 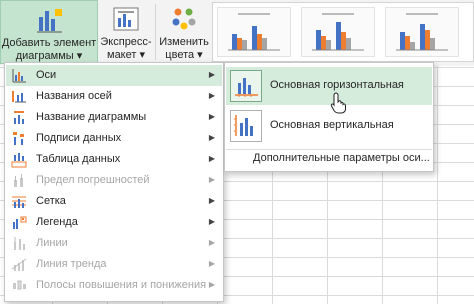 What do you see at coordinates (49, 43) in the screenshot?
I see `add-chart-element-label: Добавить элемент` at bounding box center [49, 43].